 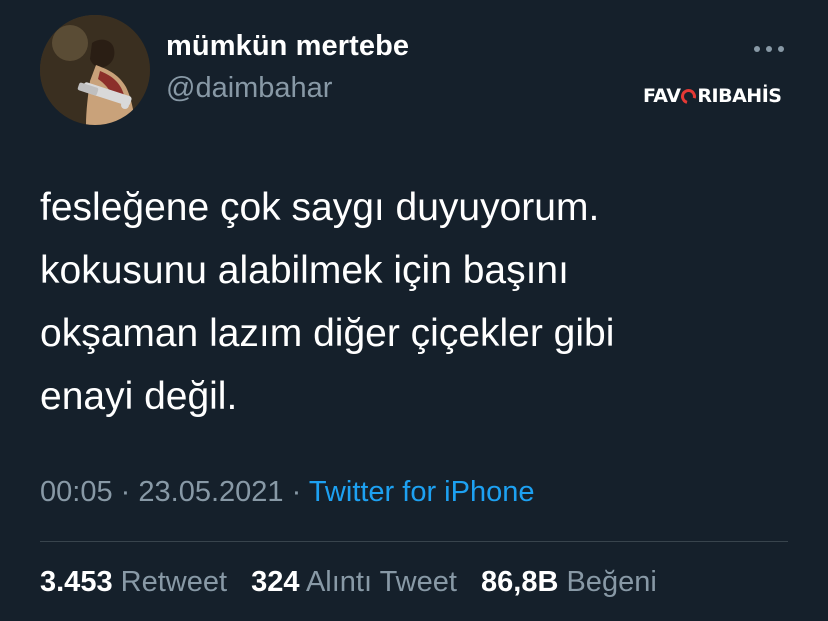 What do you see at coordinates (287, 492) in the screenshot?
I see `tweet-meta: 00:05 · 23.05.2021 · Twitter for iPhone` at bounding box center [287, 492].